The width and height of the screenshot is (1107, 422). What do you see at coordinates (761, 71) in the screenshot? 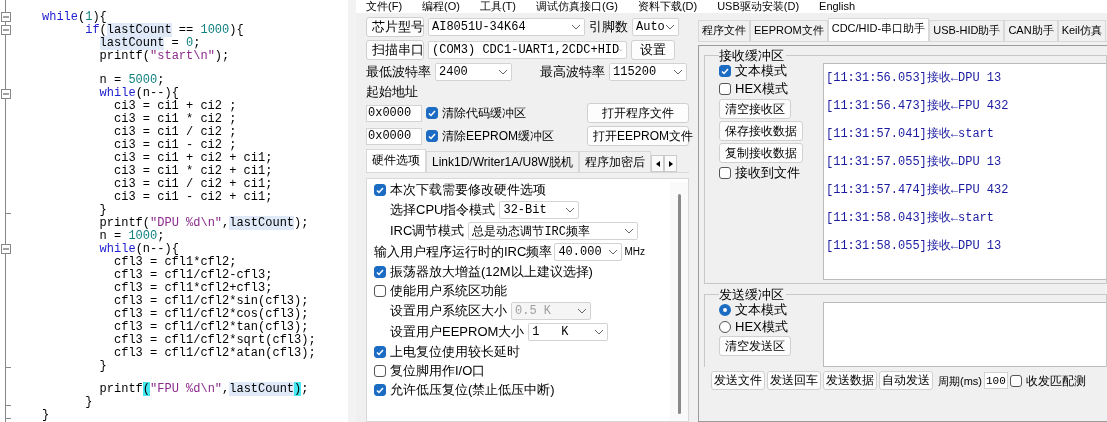
I see `checkbox-label: 文本模式` at bounding box center [761, 71].